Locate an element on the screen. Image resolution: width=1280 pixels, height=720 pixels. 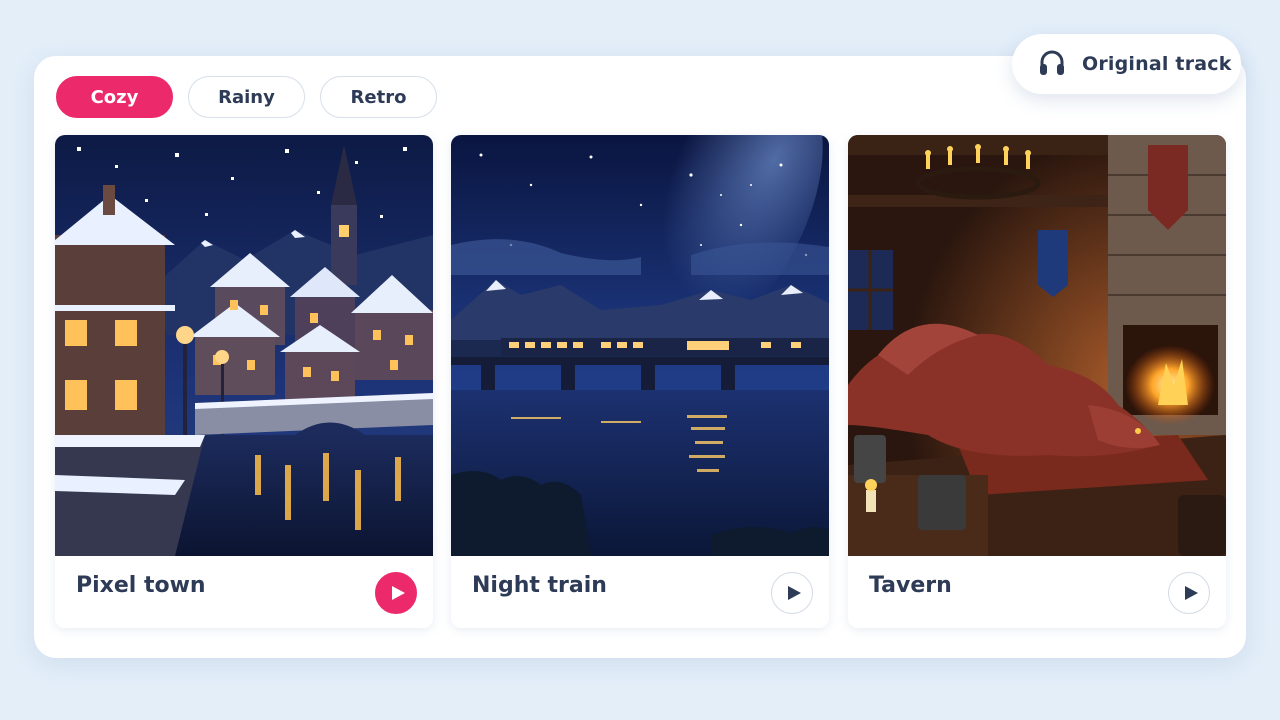
chip-rainy: Rainy is located at coordinates (246, 97).